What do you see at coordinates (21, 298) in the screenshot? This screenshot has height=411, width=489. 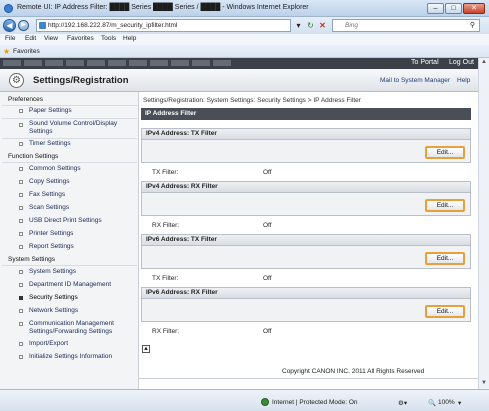 I see `selected-bullet-icon` at bounding box center [21, 298].